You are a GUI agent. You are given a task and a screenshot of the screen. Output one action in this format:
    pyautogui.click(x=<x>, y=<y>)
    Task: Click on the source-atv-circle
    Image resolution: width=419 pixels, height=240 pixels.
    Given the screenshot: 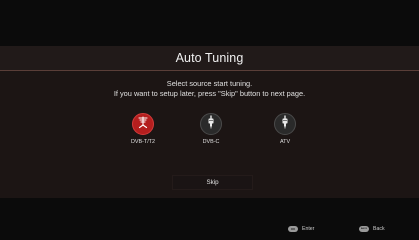 What is the action you would take?
    pyautogui.click(x=285, y=124)
    